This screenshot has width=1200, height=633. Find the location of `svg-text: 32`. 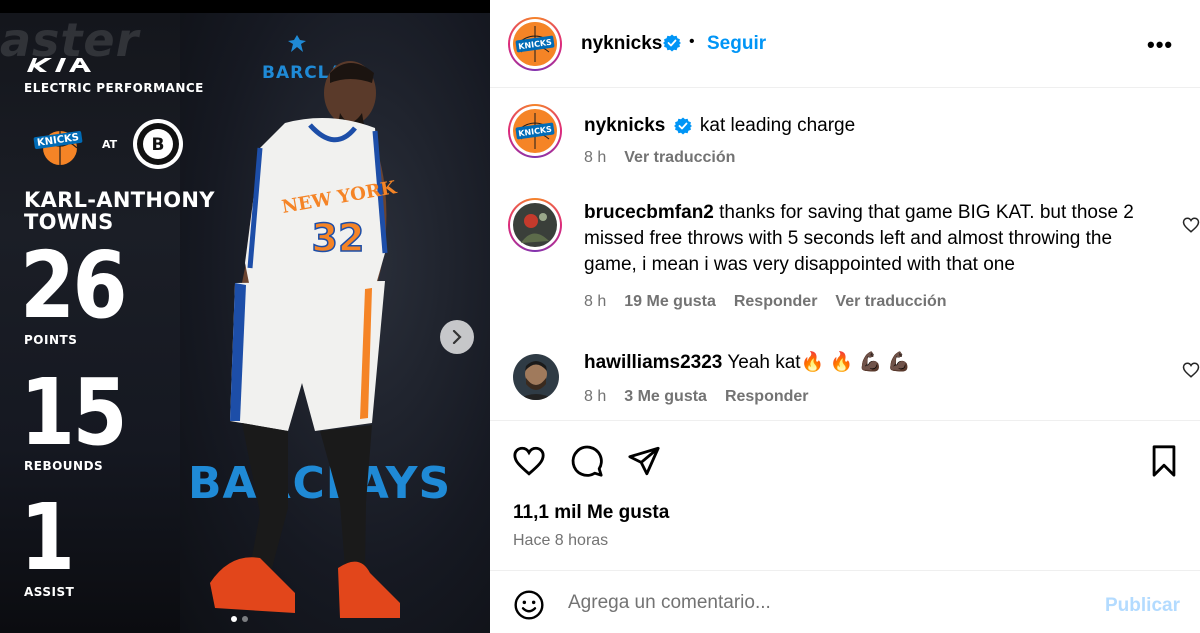

svg-text: 32 is located at coordinates (338, 238).